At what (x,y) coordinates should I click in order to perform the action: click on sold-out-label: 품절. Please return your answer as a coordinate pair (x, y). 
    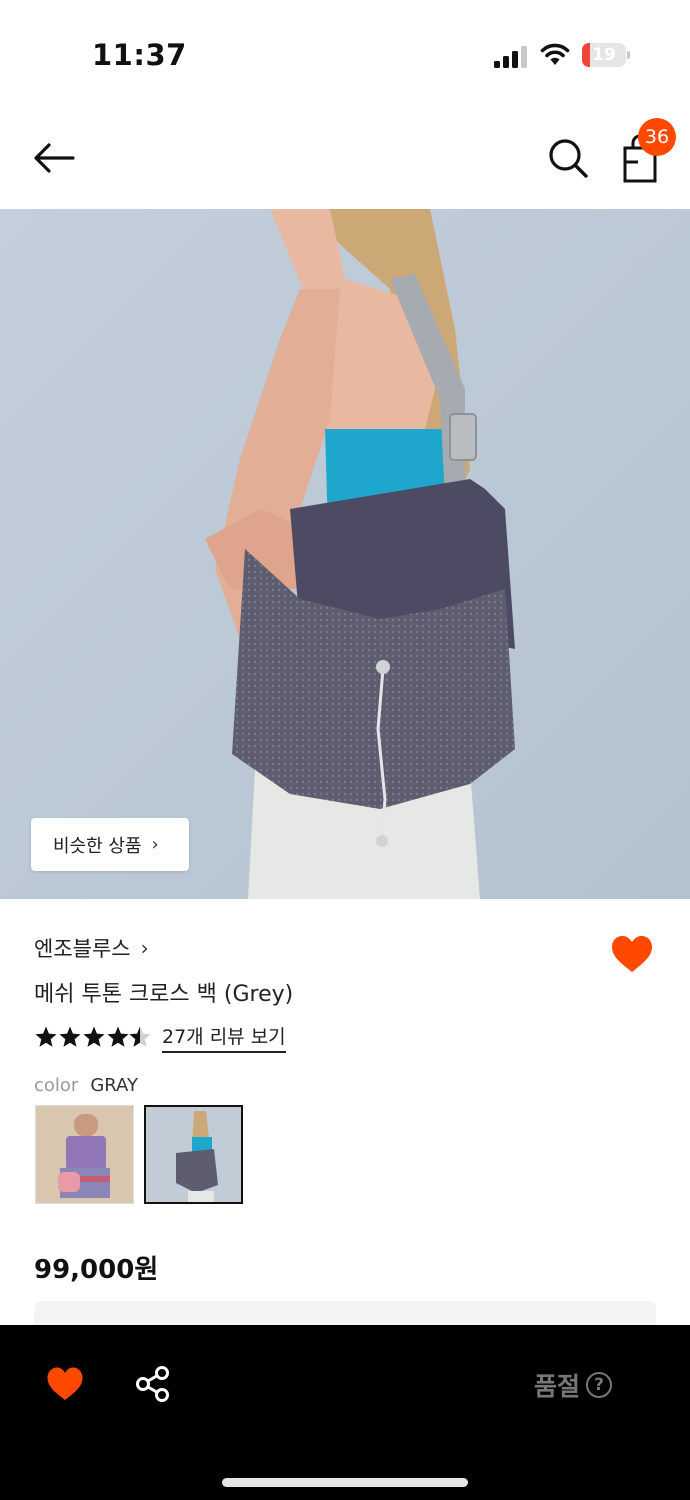
    Looking at the image, I should click on (557, 1386).